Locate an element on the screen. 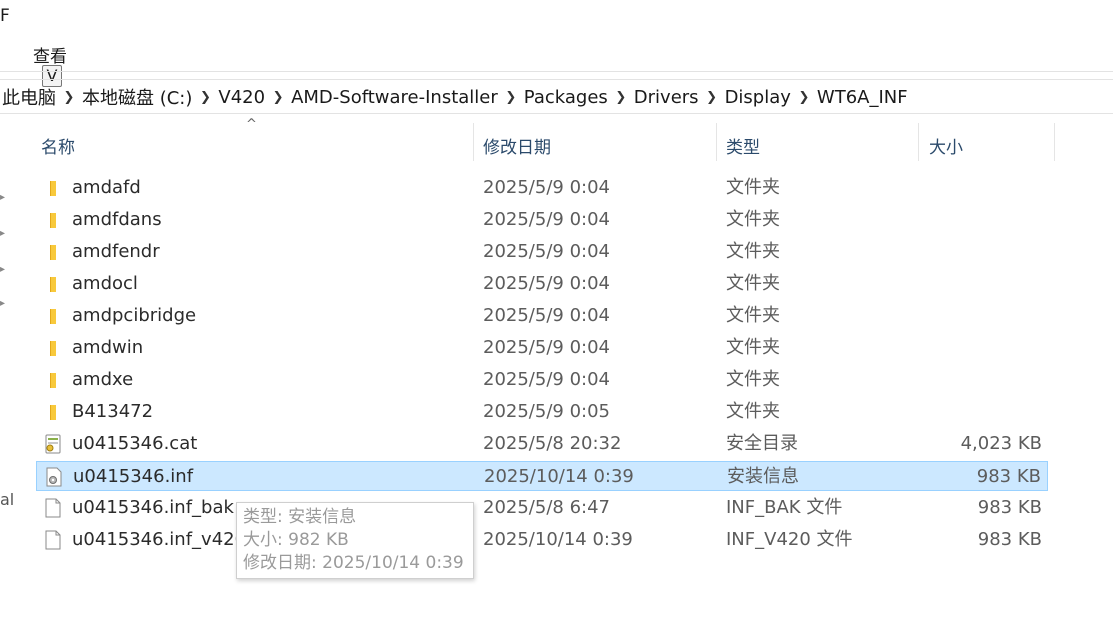  file-date: 2025/5/8 6:47 is located at coordinates (546, 507).